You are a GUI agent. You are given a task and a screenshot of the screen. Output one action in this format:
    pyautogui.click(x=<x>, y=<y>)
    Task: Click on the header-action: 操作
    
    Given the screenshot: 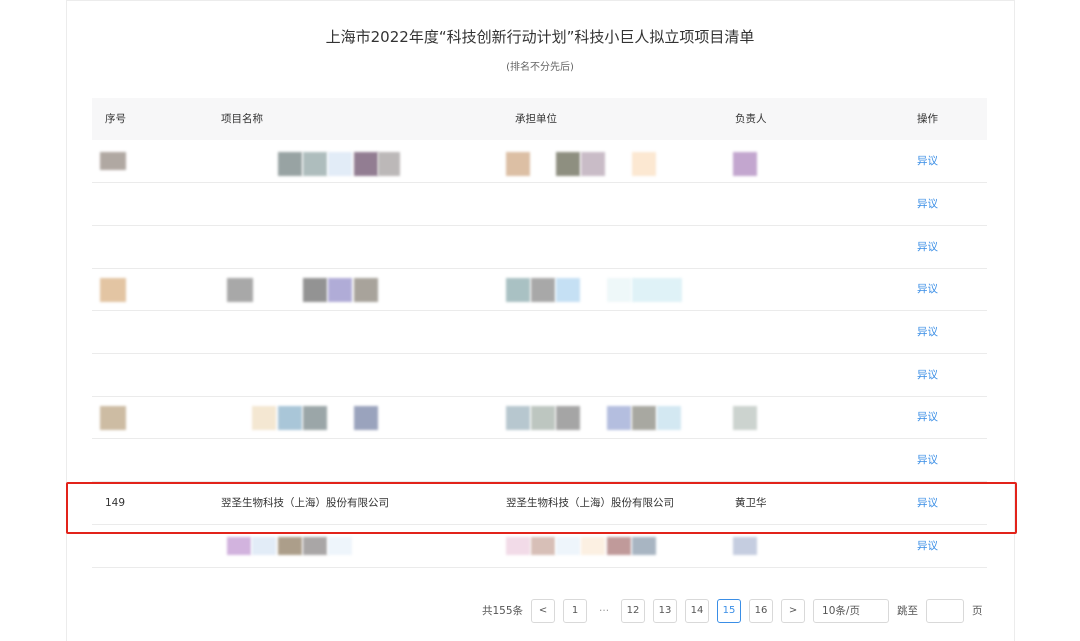 What is the action you would take?
    pyautogui.click(x=927, y=119)
    